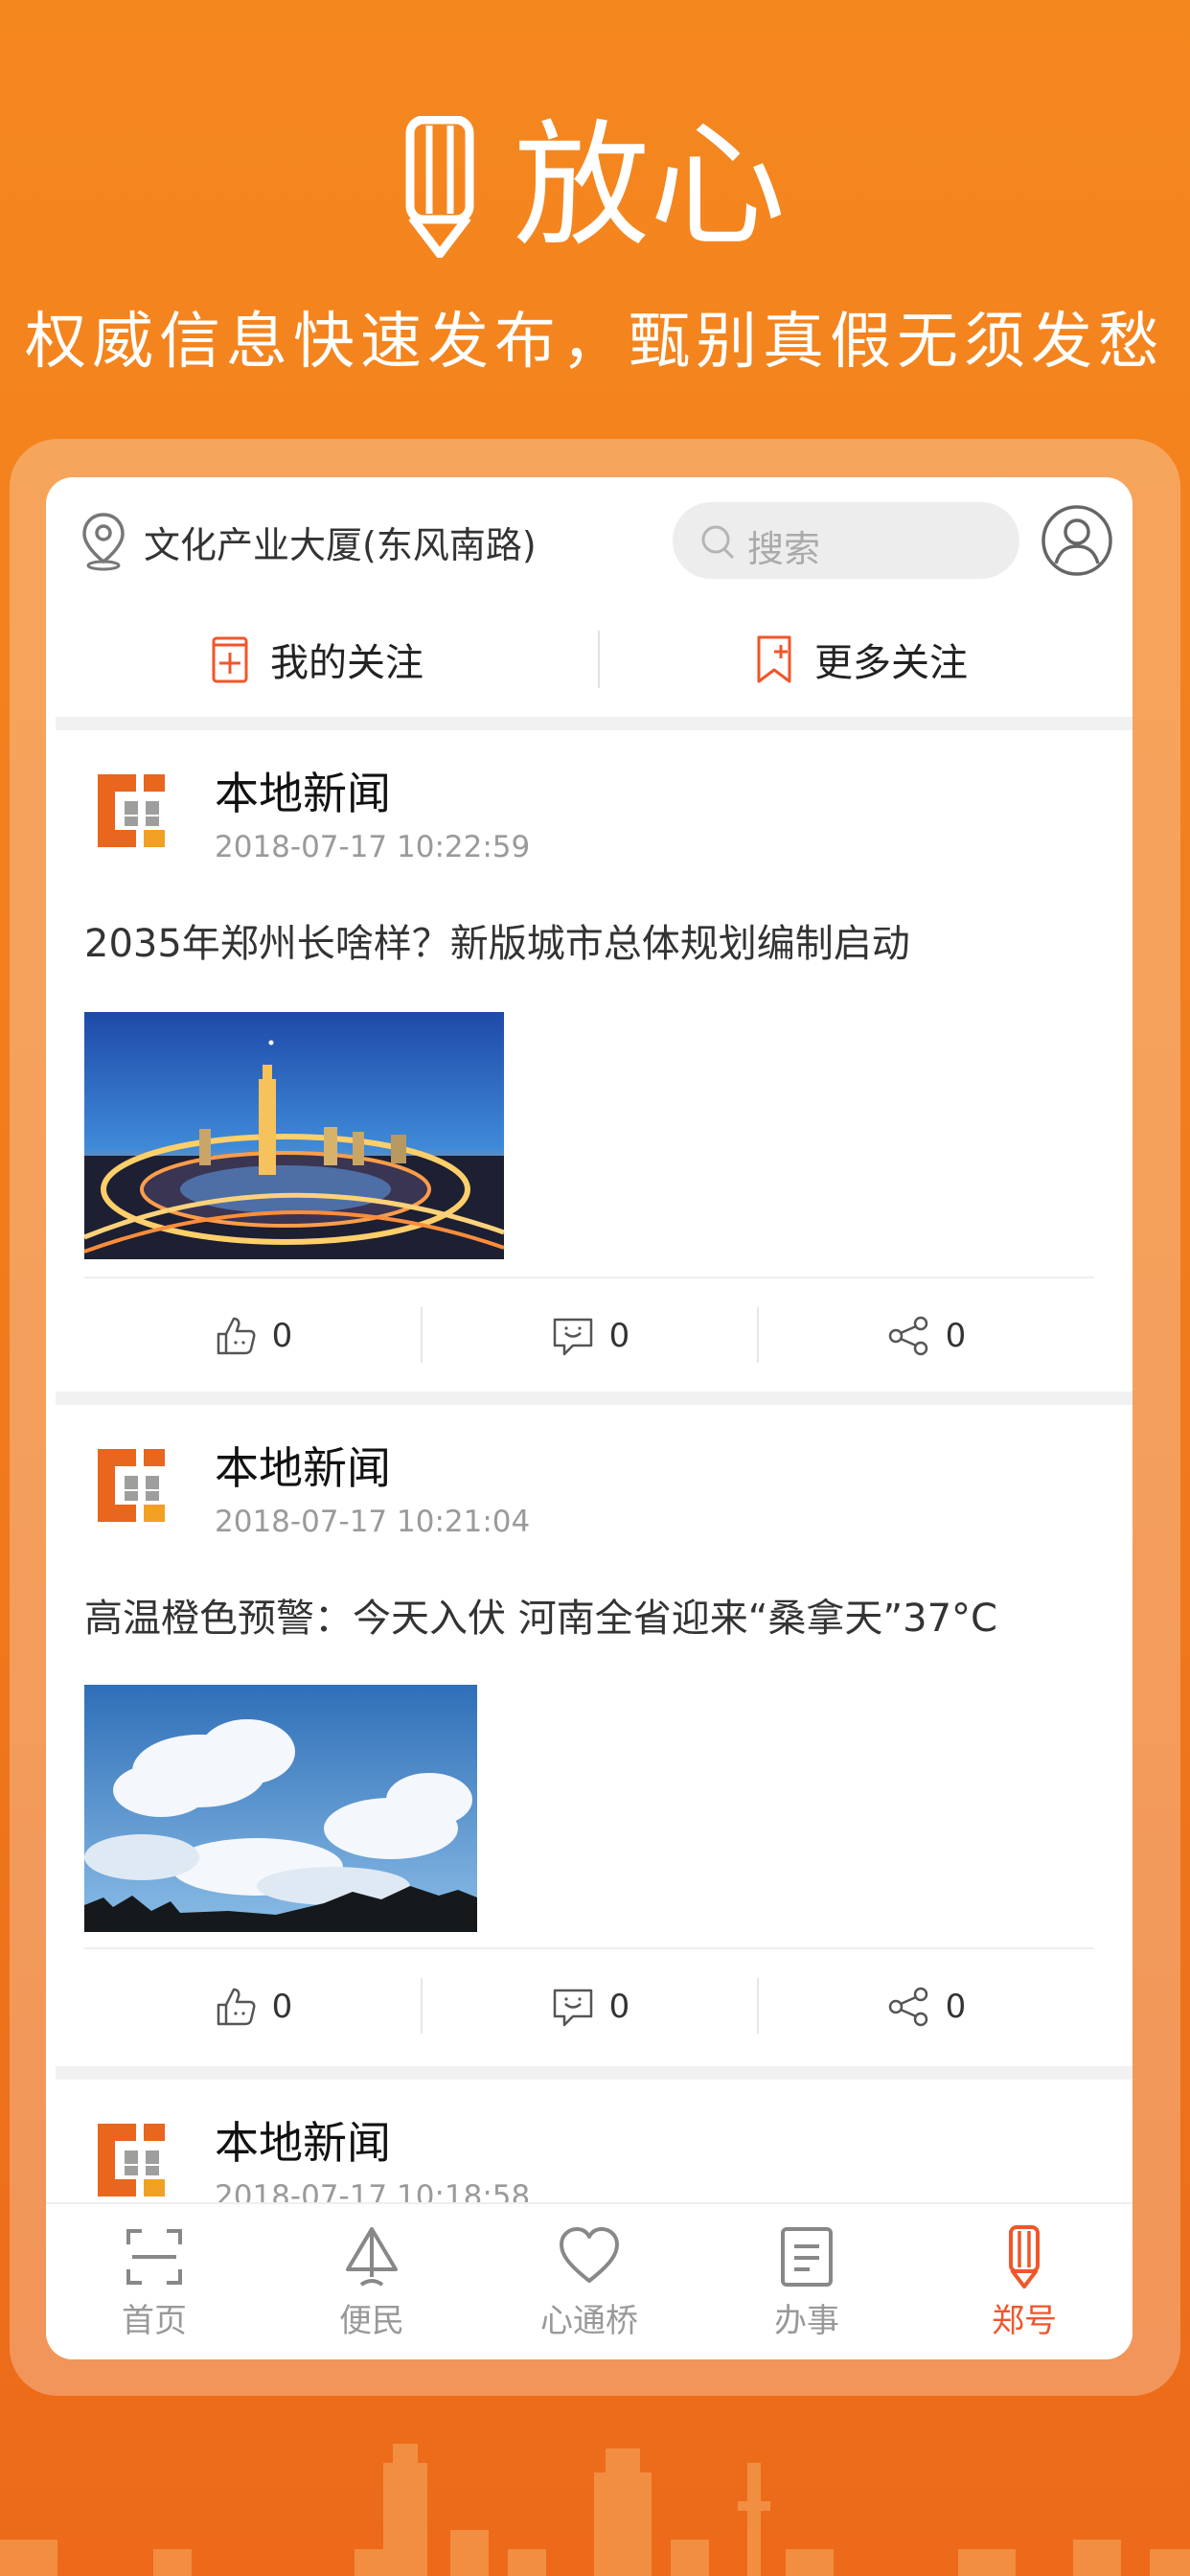 The height and width of the screenshot is (2576, 1190). What do you see at coordinates (341, 542) in the screenshot?
I see `location-text: 文化产业大厦(东风南路)` at bounding box center [341, 542].